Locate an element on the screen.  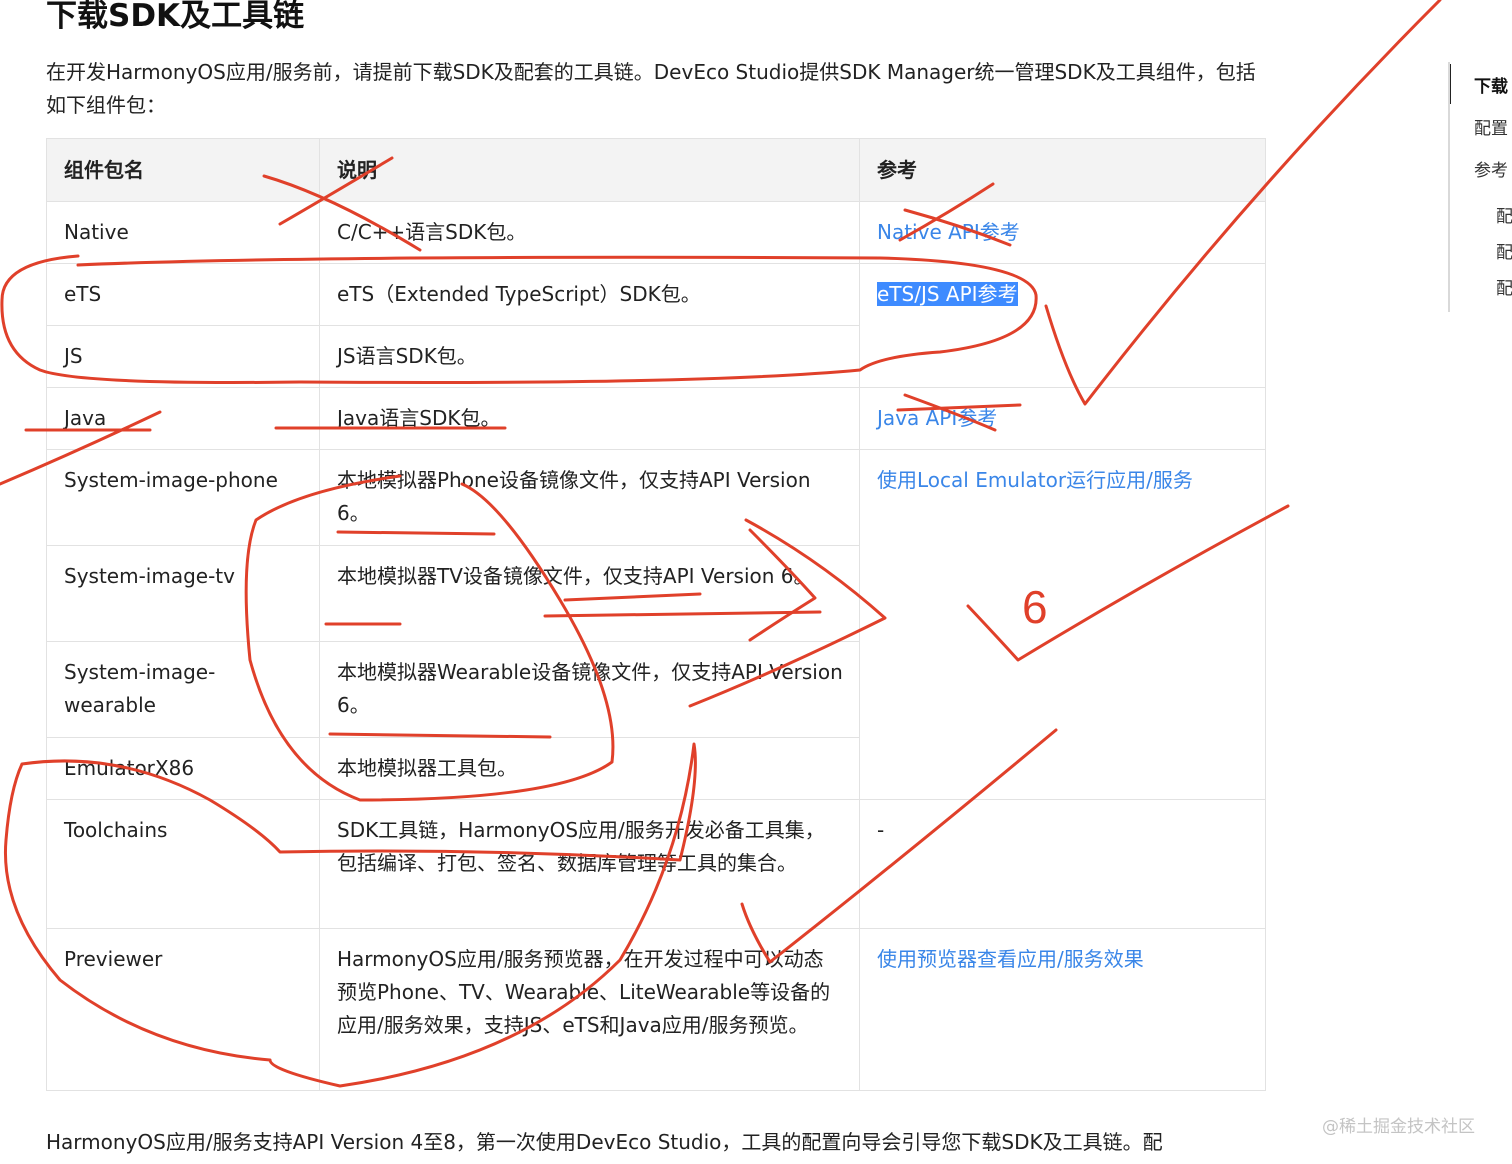
table-row: Native C/C++语言SDK包。 Native API参考 is located at coordinates (656, 232).